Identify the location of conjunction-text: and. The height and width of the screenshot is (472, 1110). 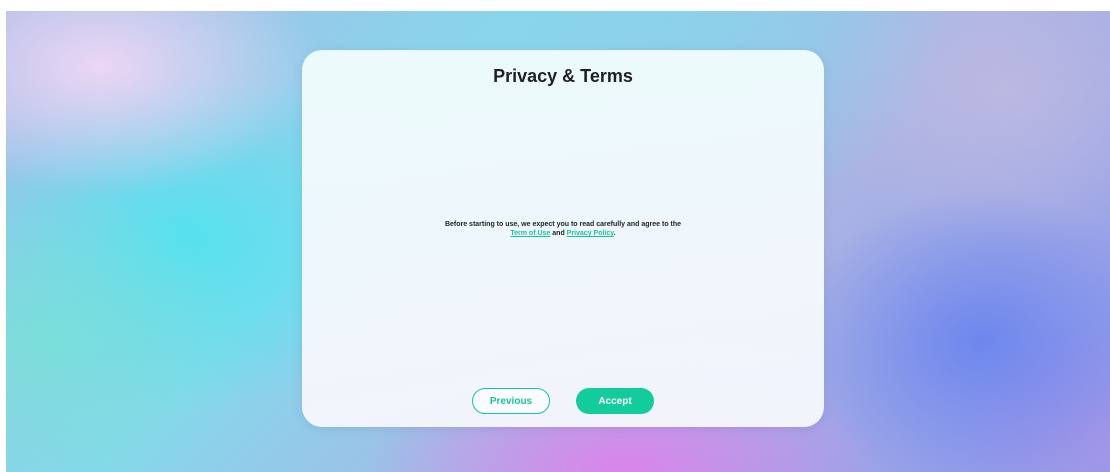
(558, 233).